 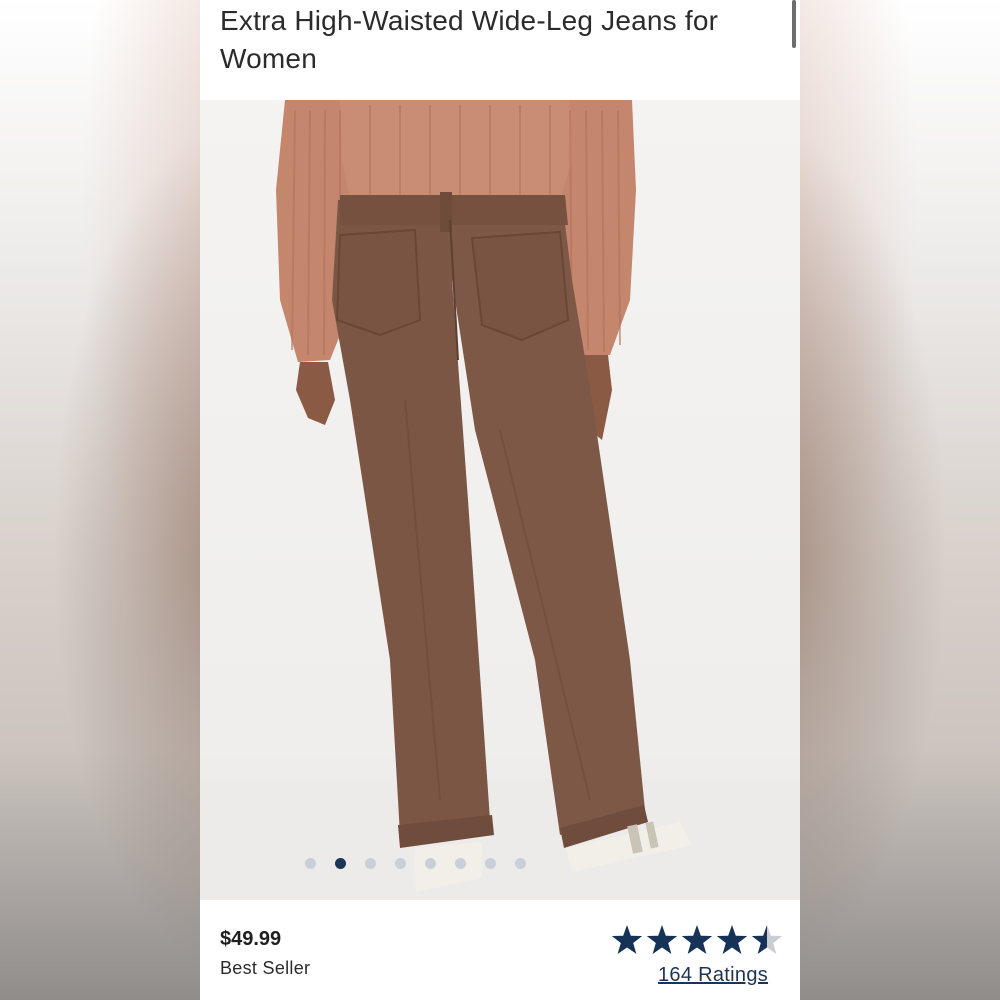 I want to click on rating-stars, so click(x=697, y=941).